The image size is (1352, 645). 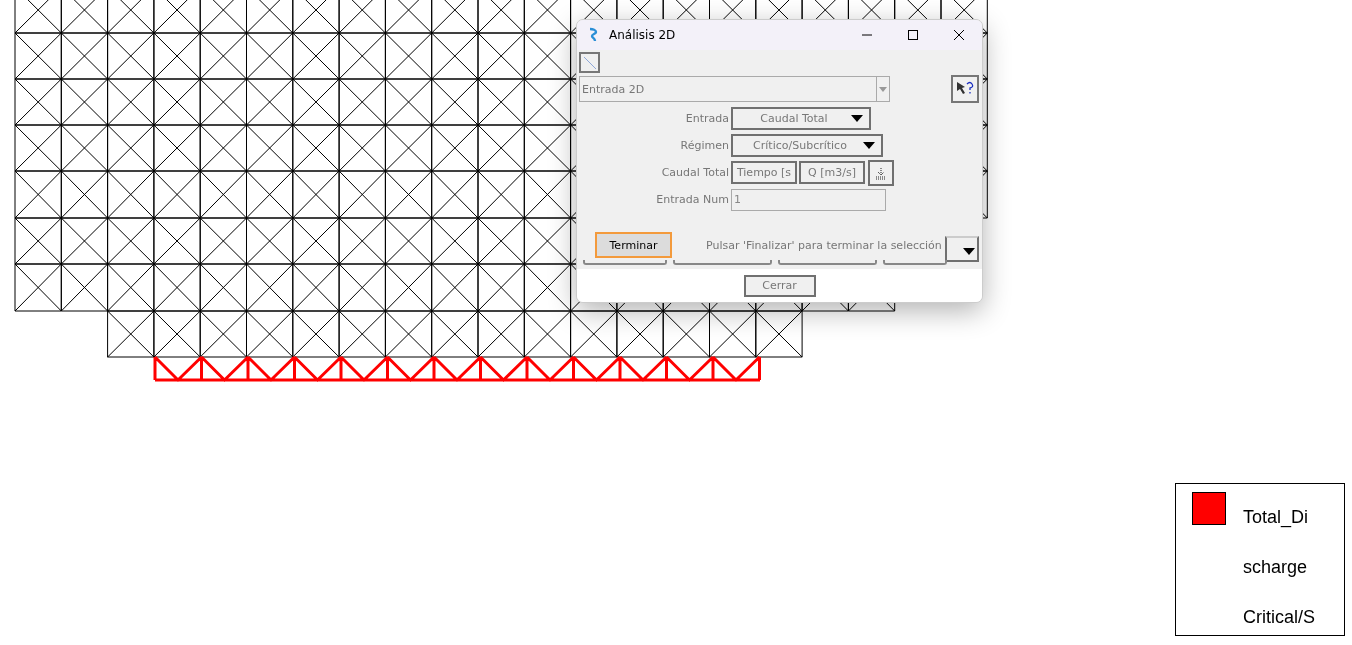 What do you see at coordinates (704, 145) in the screenshot?
I see `field-label: Régimen` at bounding box center [704, 145].